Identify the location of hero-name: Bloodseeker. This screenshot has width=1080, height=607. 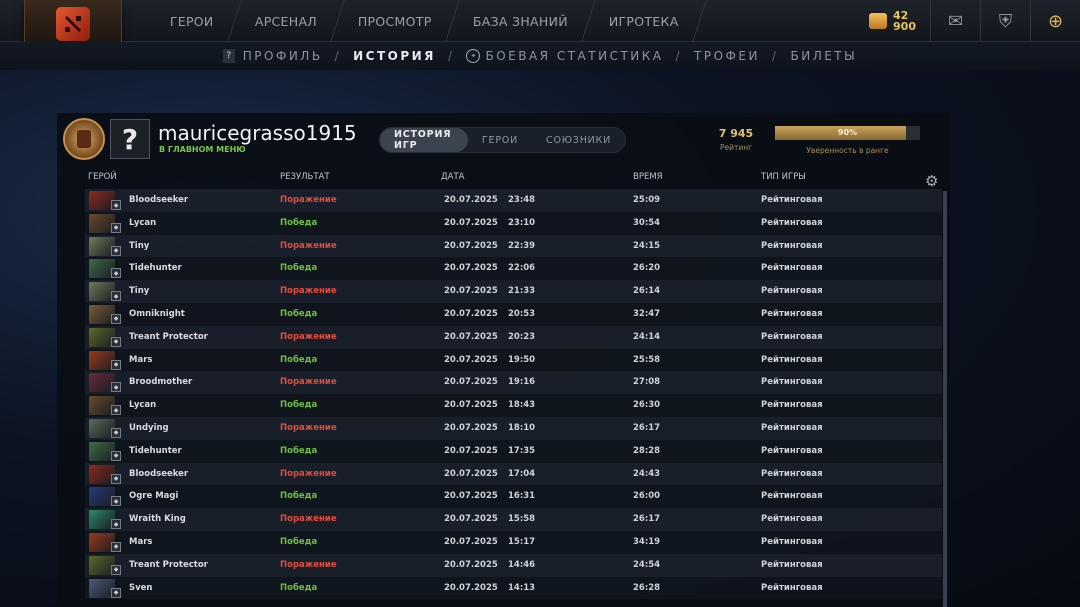
(159, 473).